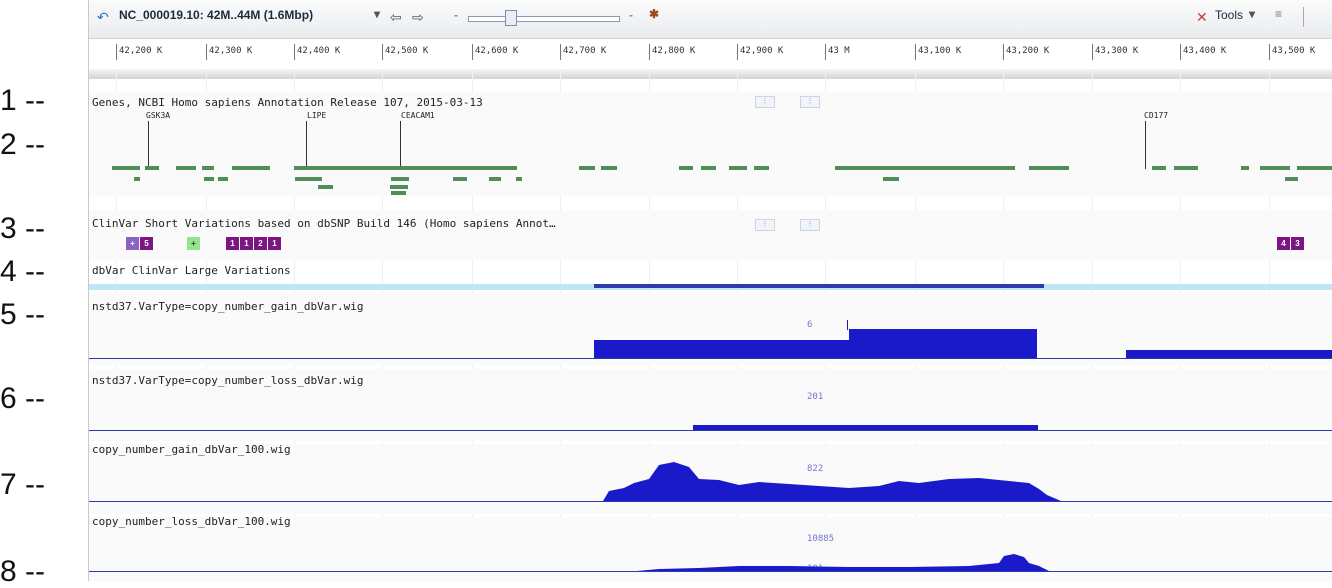  What do you see at coordinates (1205, 51) in the screenshot?
I see `ruler-tick-label: 43,400 K` at bounding box center [1205, 51].